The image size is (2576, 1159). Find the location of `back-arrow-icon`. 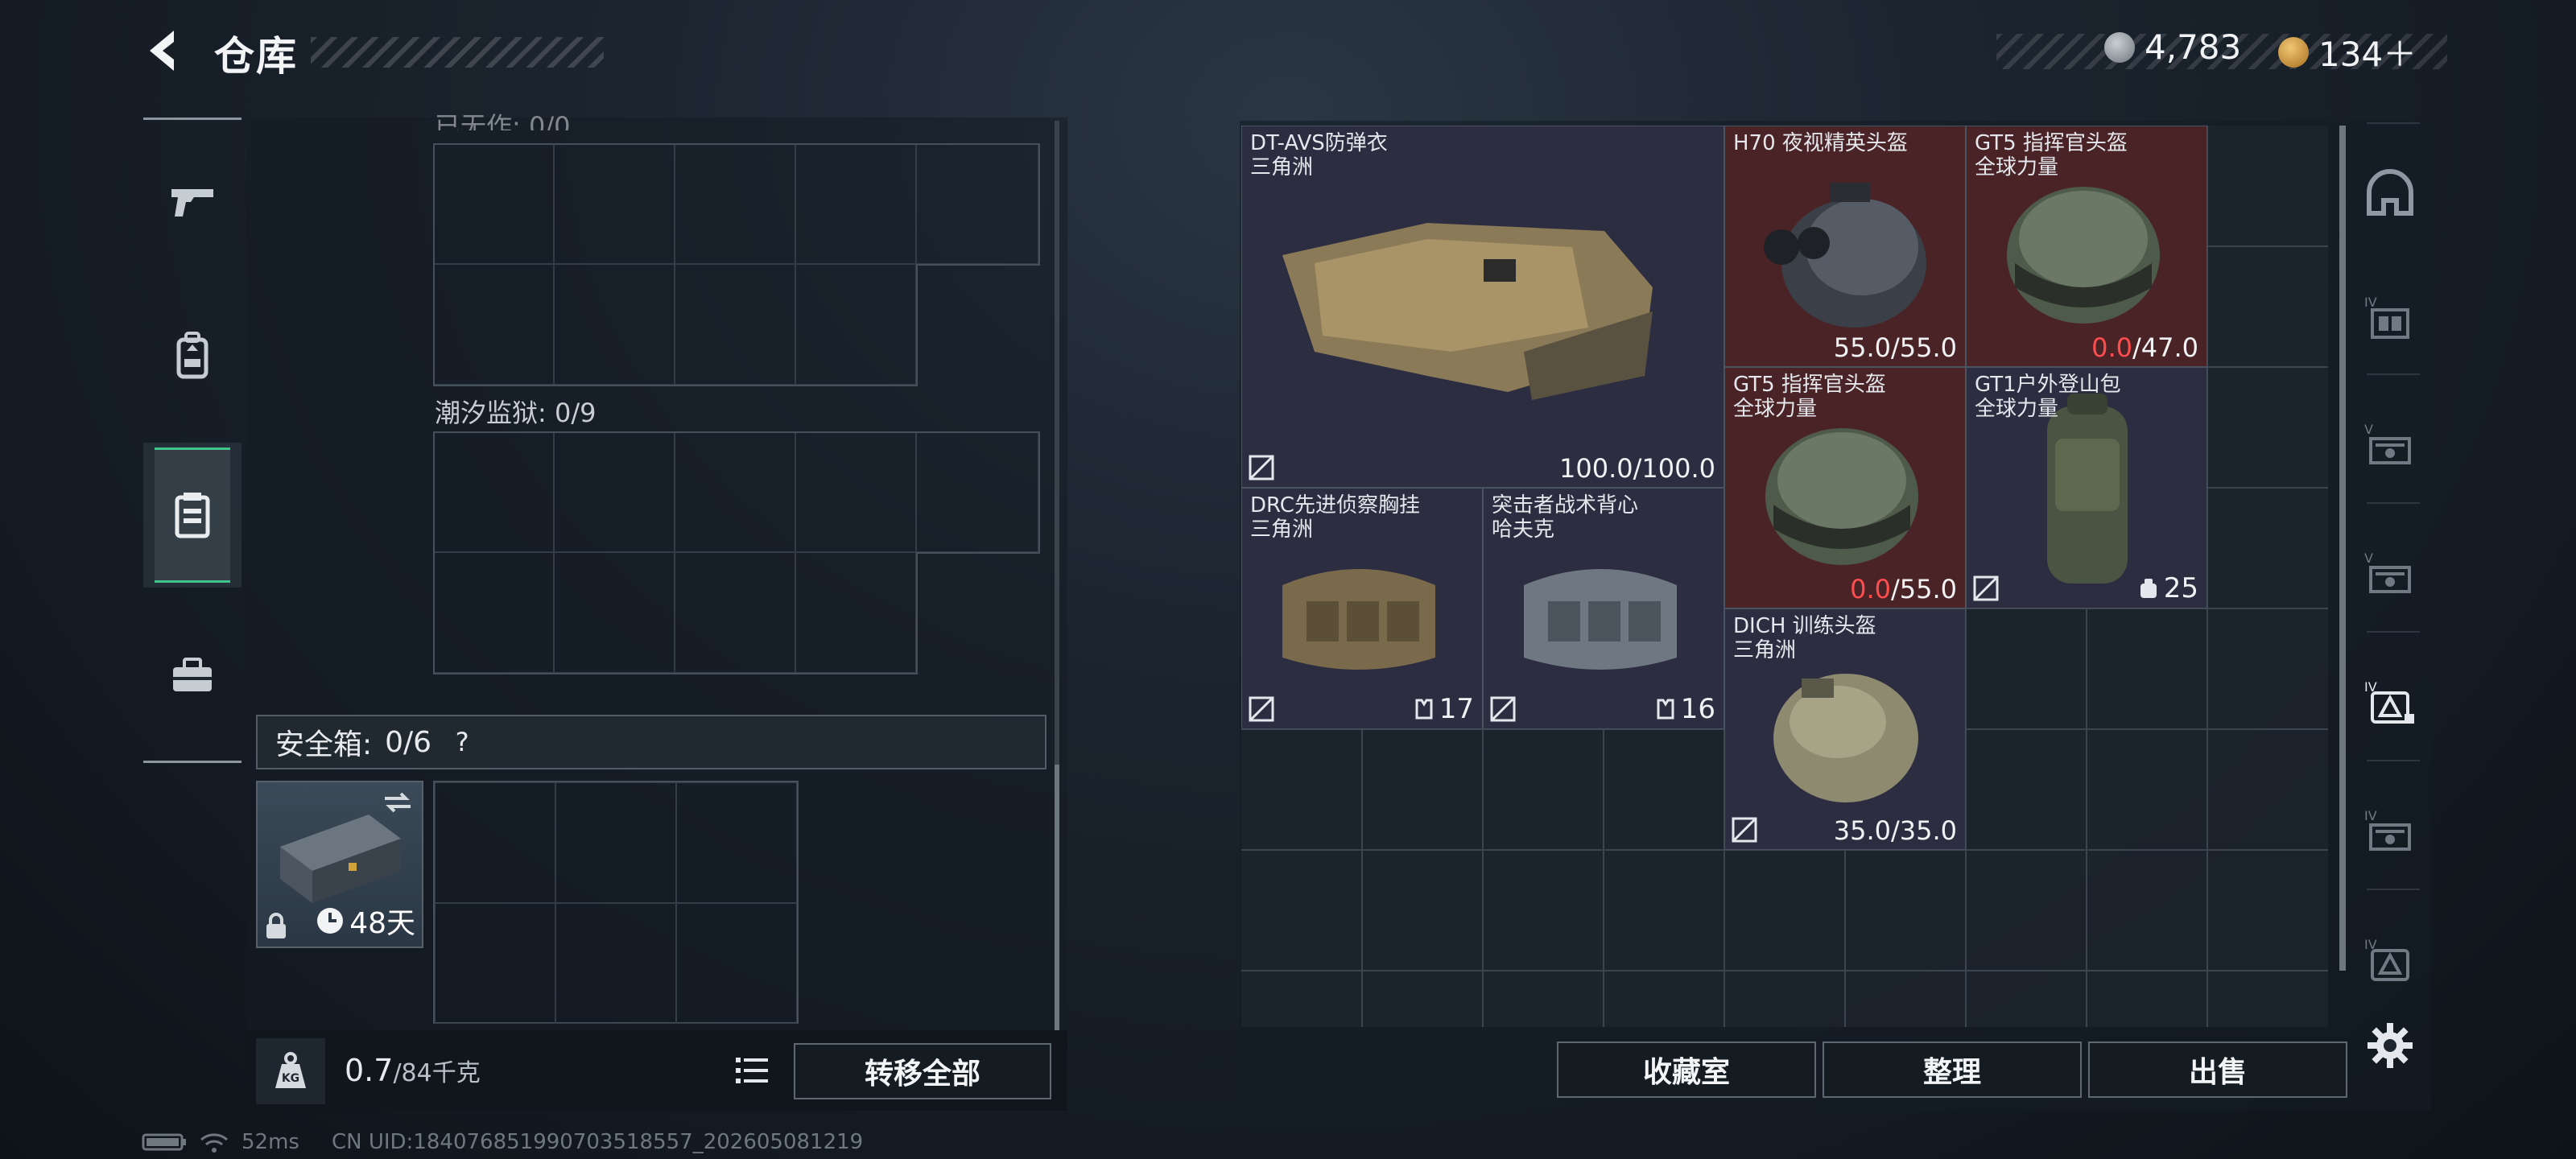

back-arrow-icon is located at coordinates (162, 51).